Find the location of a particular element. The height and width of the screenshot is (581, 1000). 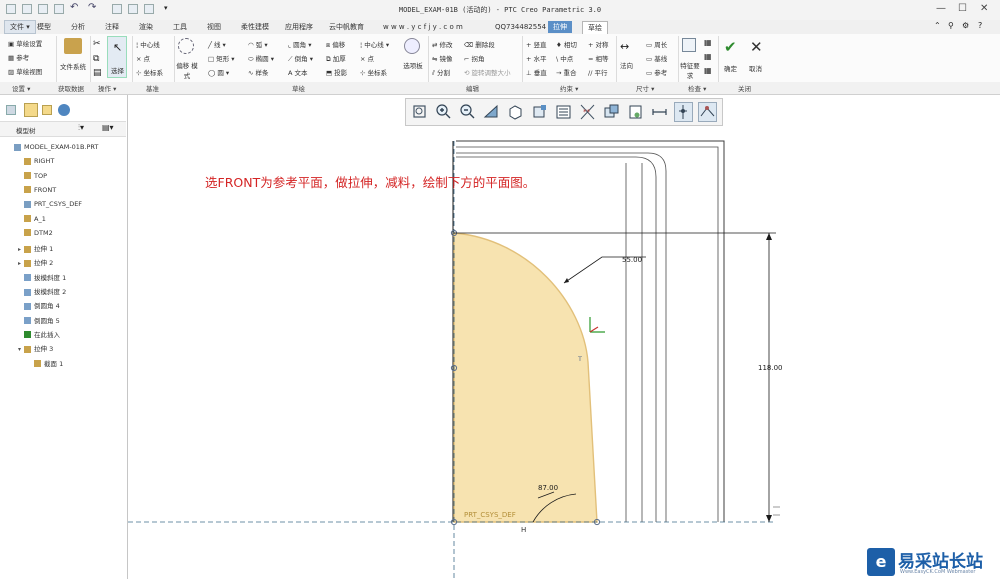

normal-dimension-icon: ↔ is located at coordinates (624, 46).